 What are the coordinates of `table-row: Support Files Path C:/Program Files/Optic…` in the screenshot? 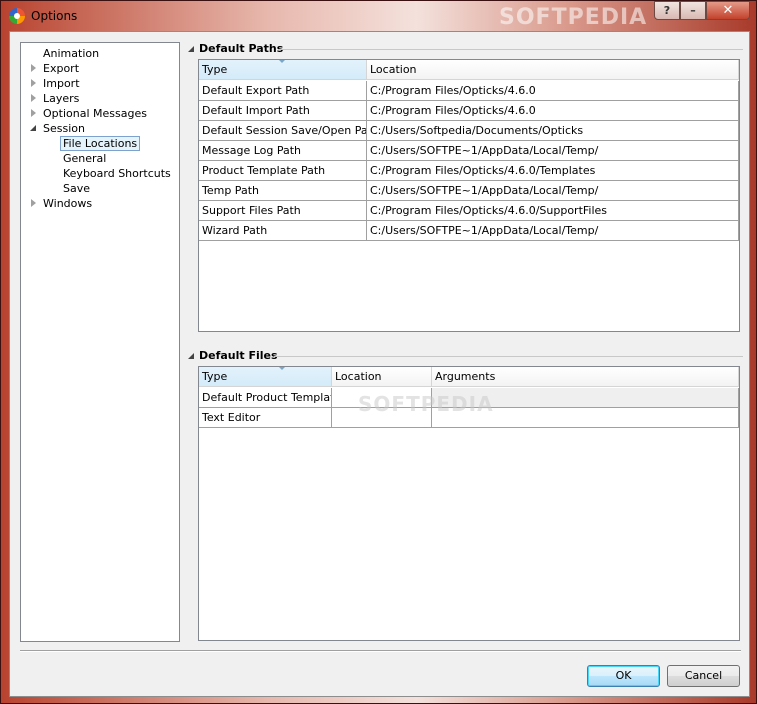 It's located at (469, 211).